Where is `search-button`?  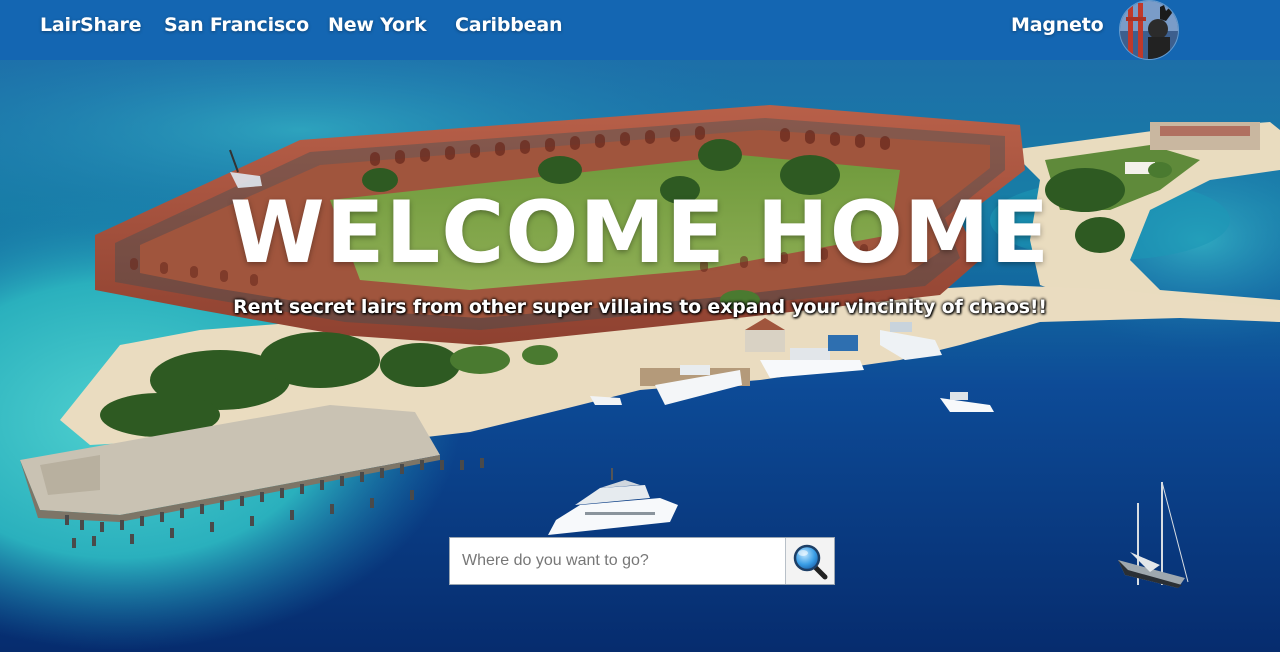 search-button is located at coordinates (809, 561).